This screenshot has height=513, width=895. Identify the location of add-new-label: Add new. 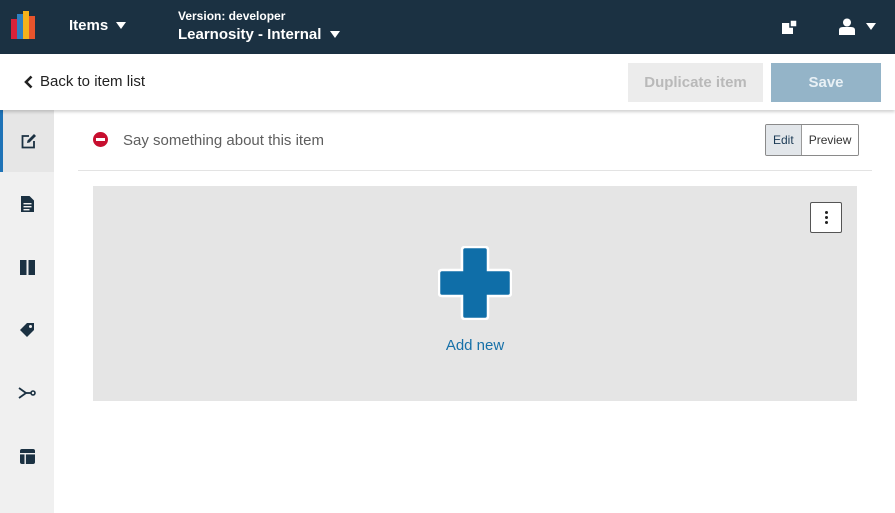
(475, 345).